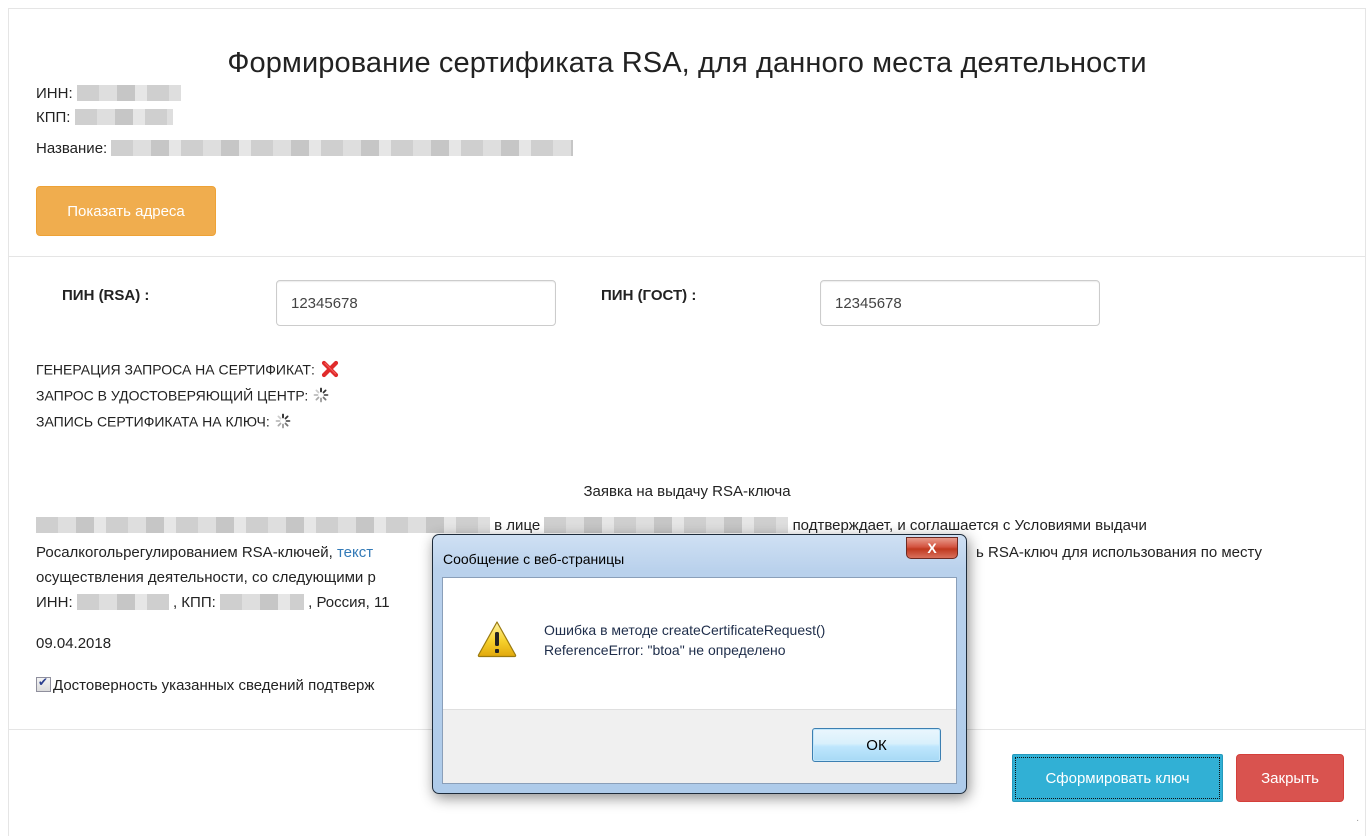 The image size is (1371, 836). Describe the element at coordinates (72, 148) in the screenshot. I see `name-label: Название:` at that location.